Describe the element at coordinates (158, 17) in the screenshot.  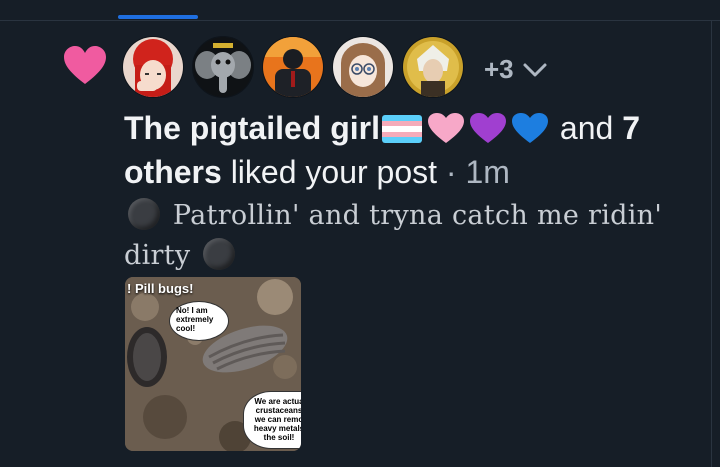
I see `active-tab-indicator` at that location.